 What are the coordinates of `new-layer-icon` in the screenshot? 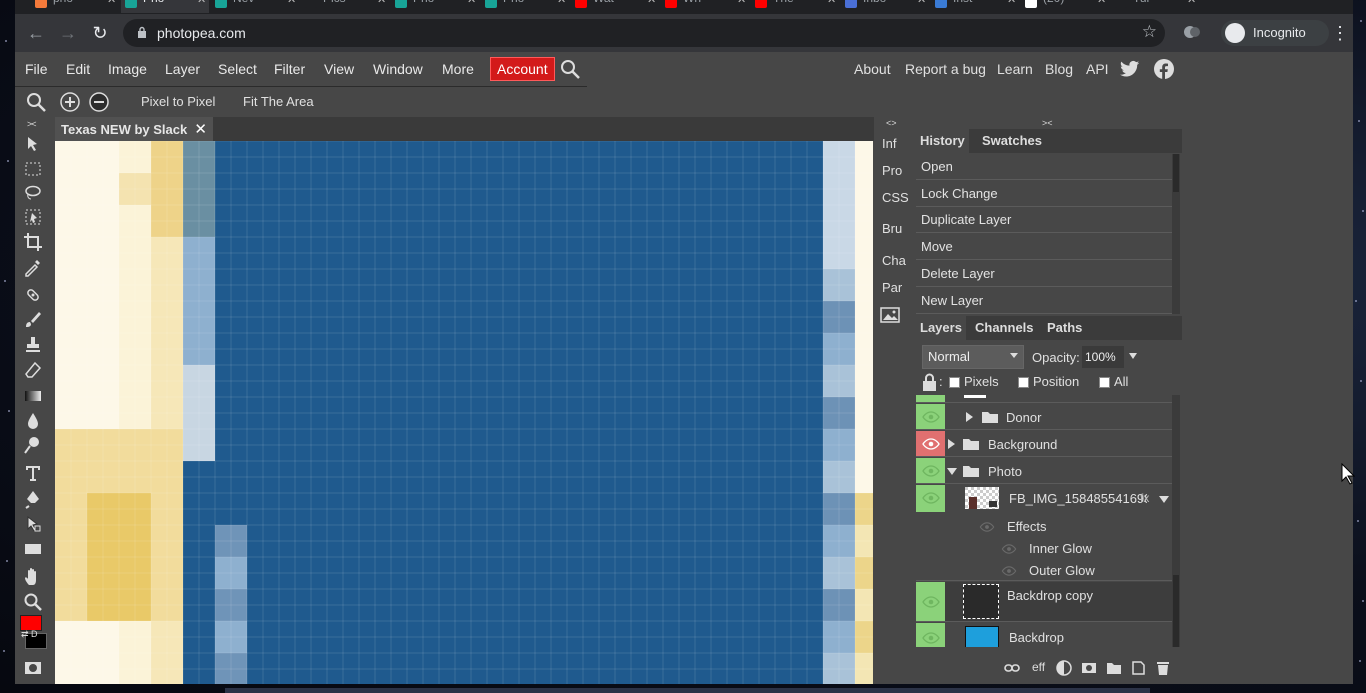 It's located at (1138, 668).